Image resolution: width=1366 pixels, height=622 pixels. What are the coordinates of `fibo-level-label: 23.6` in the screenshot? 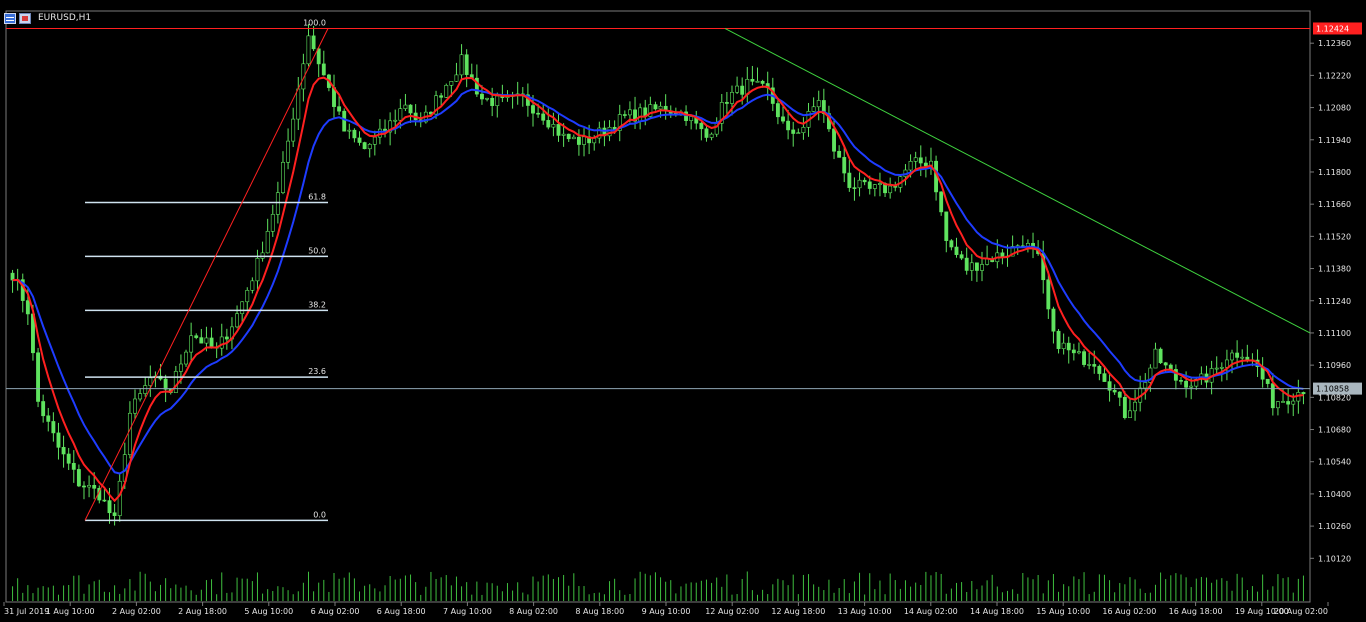 It's located at (317, 371).